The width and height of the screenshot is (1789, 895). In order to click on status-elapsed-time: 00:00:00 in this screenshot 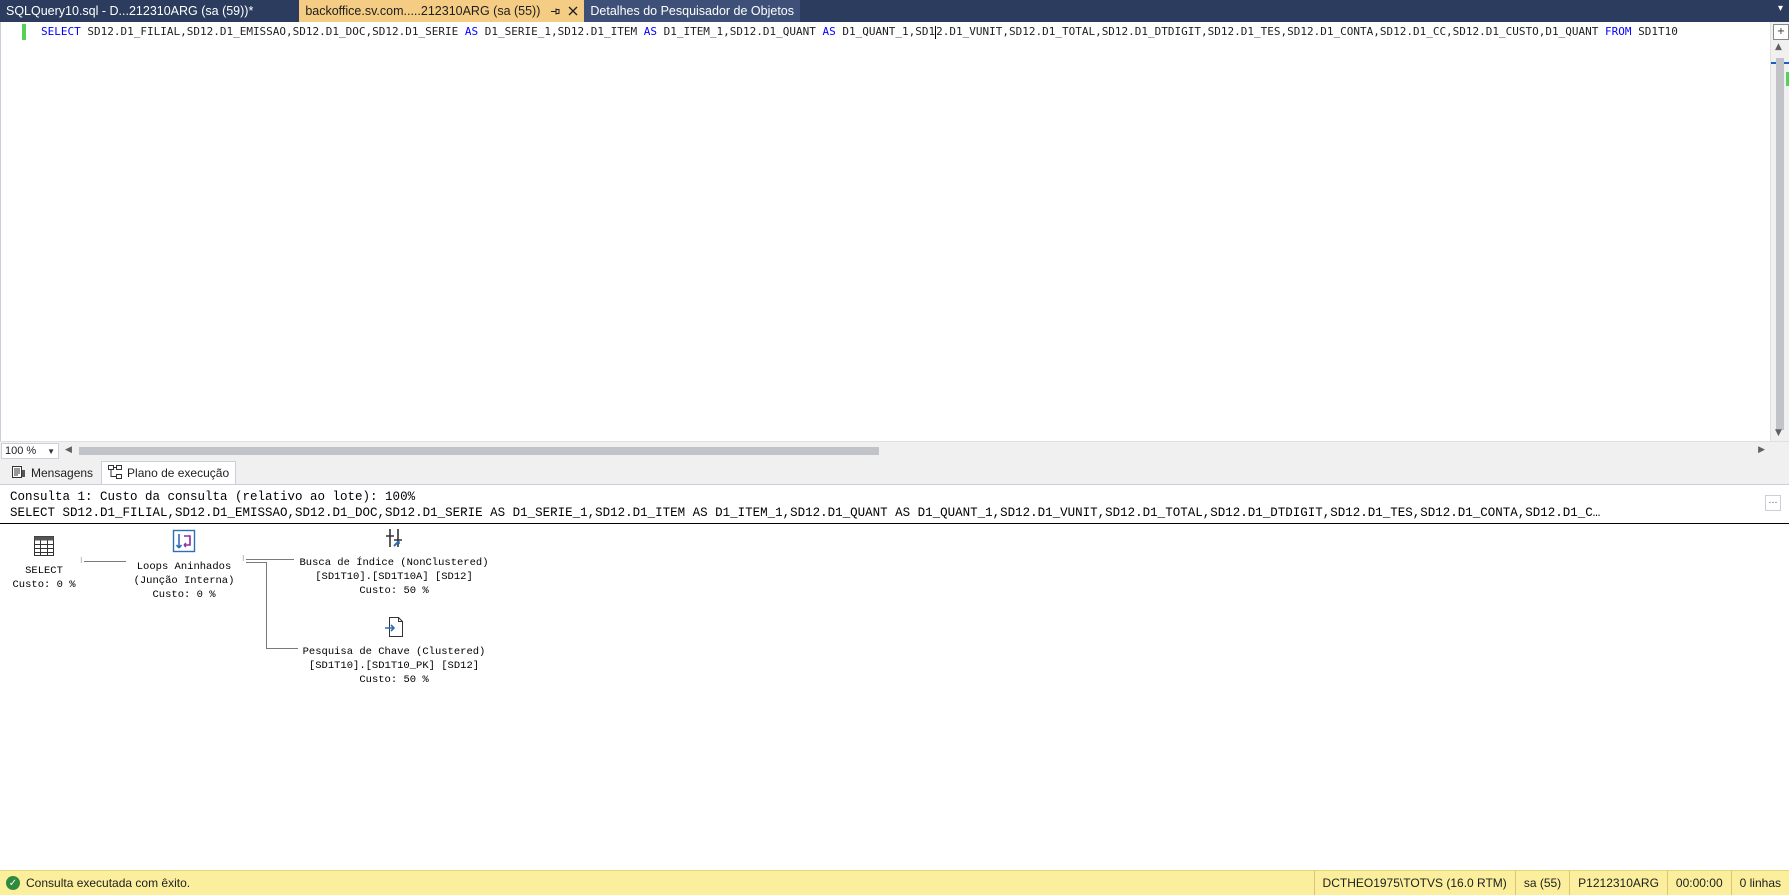, I will do `click(1698, 883)`.